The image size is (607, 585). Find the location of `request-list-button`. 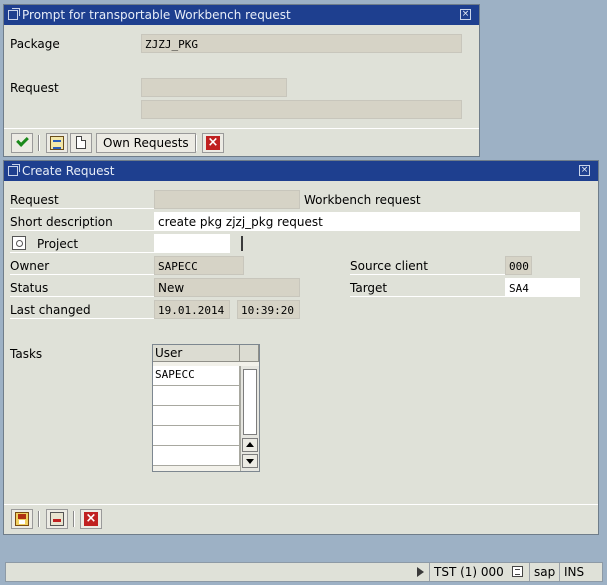

request-list-button is located at coordinates (57, 143).